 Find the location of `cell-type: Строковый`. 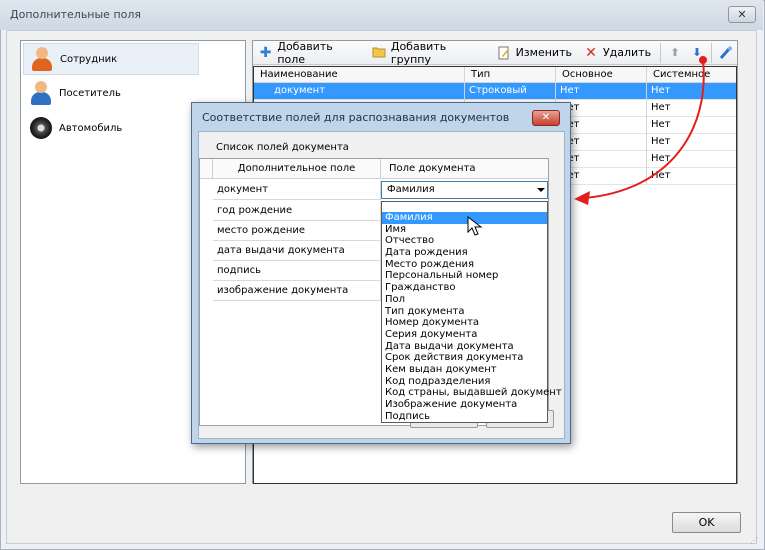

cell-type: Строковый is located at coordinates (510, 91).